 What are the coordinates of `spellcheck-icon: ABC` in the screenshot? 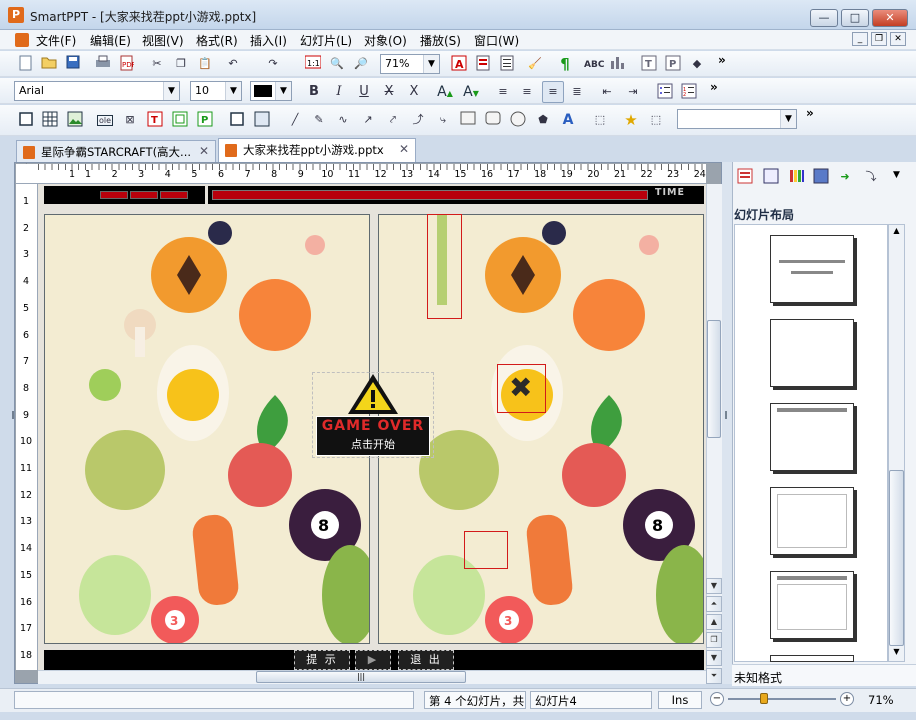 It's located at (594, 64).